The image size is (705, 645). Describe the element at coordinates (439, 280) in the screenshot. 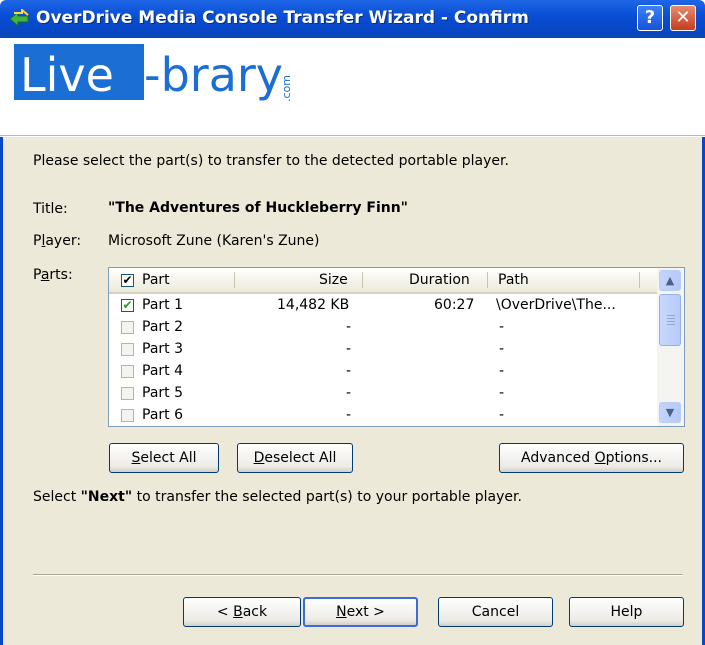

I see `header-duration: Duration` at that location.